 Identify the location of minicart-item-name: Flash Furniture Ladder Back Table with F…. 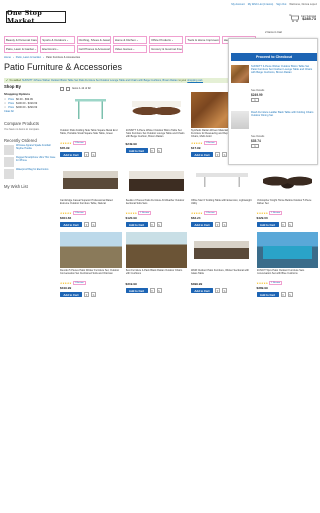
(283, 114).